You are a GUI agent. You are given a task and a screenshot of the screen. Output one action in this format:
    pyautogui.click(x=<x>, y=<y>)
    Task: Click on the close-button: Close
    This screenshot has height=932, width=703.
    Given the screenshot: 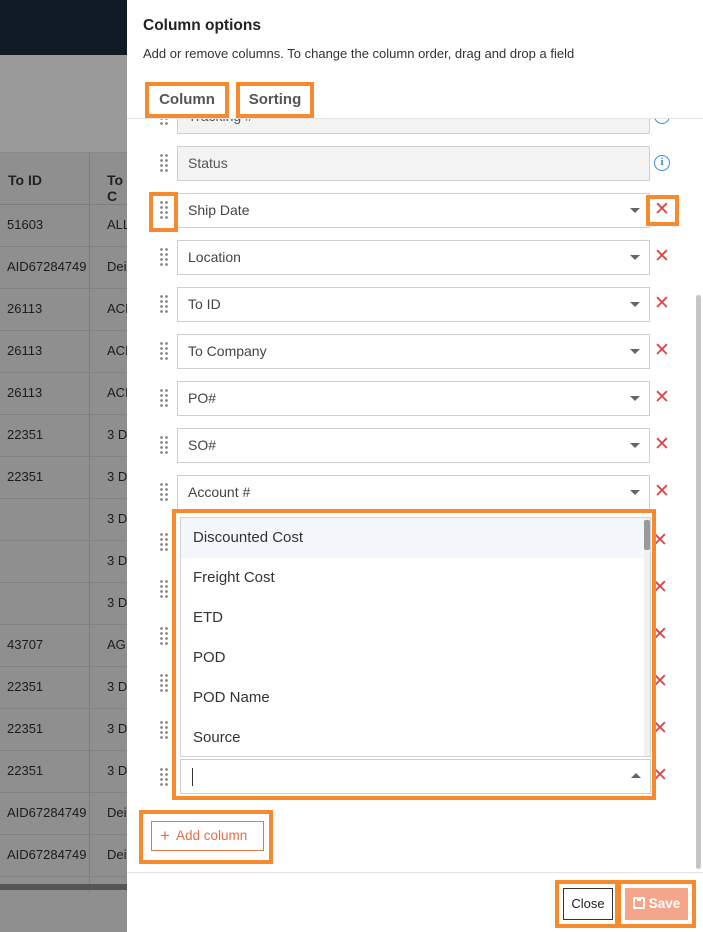 What is the action you would take?
    pyautogui.click(x=588, y=904)
    